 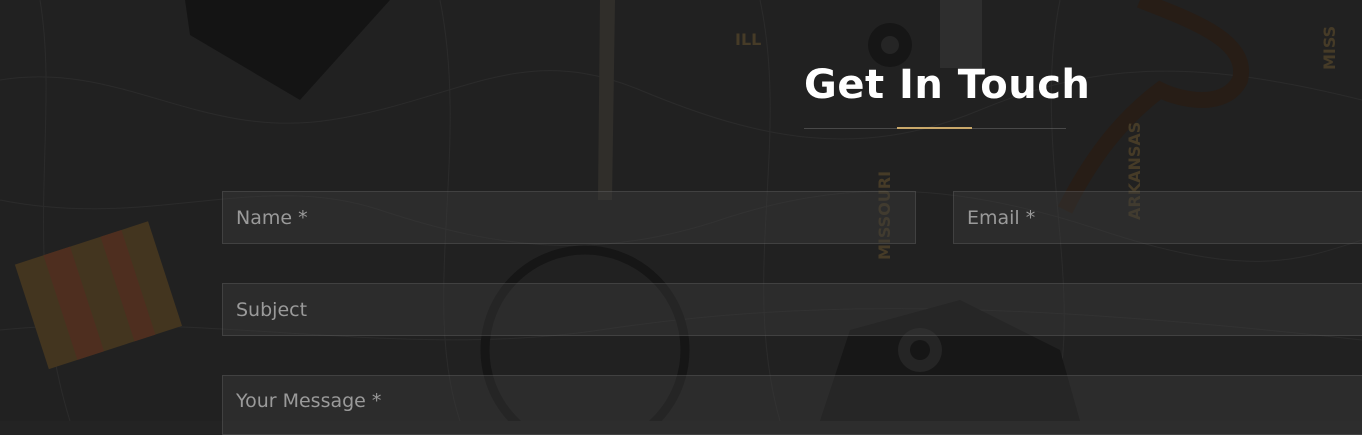 I want to click on email-input, so click(x=1157, y=217).